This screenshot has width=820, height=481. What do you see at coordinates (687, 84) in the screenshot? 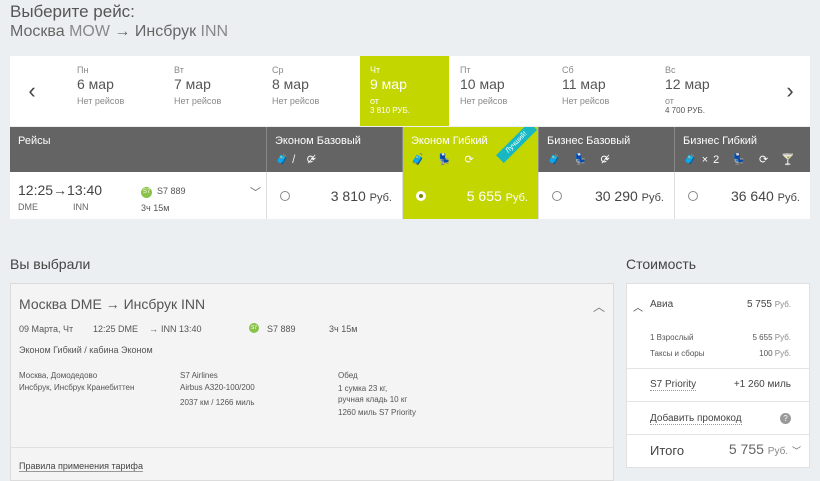
I see `date-day: 12 мар` at bounding box center [687, 84].